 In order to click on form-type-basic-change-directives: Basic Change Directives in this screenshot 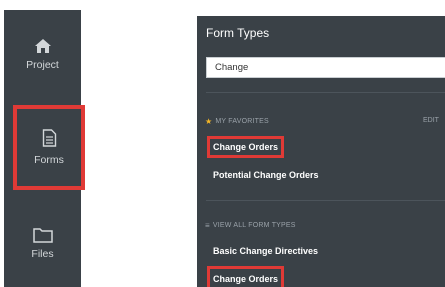, I will do `click(265, 251)`.